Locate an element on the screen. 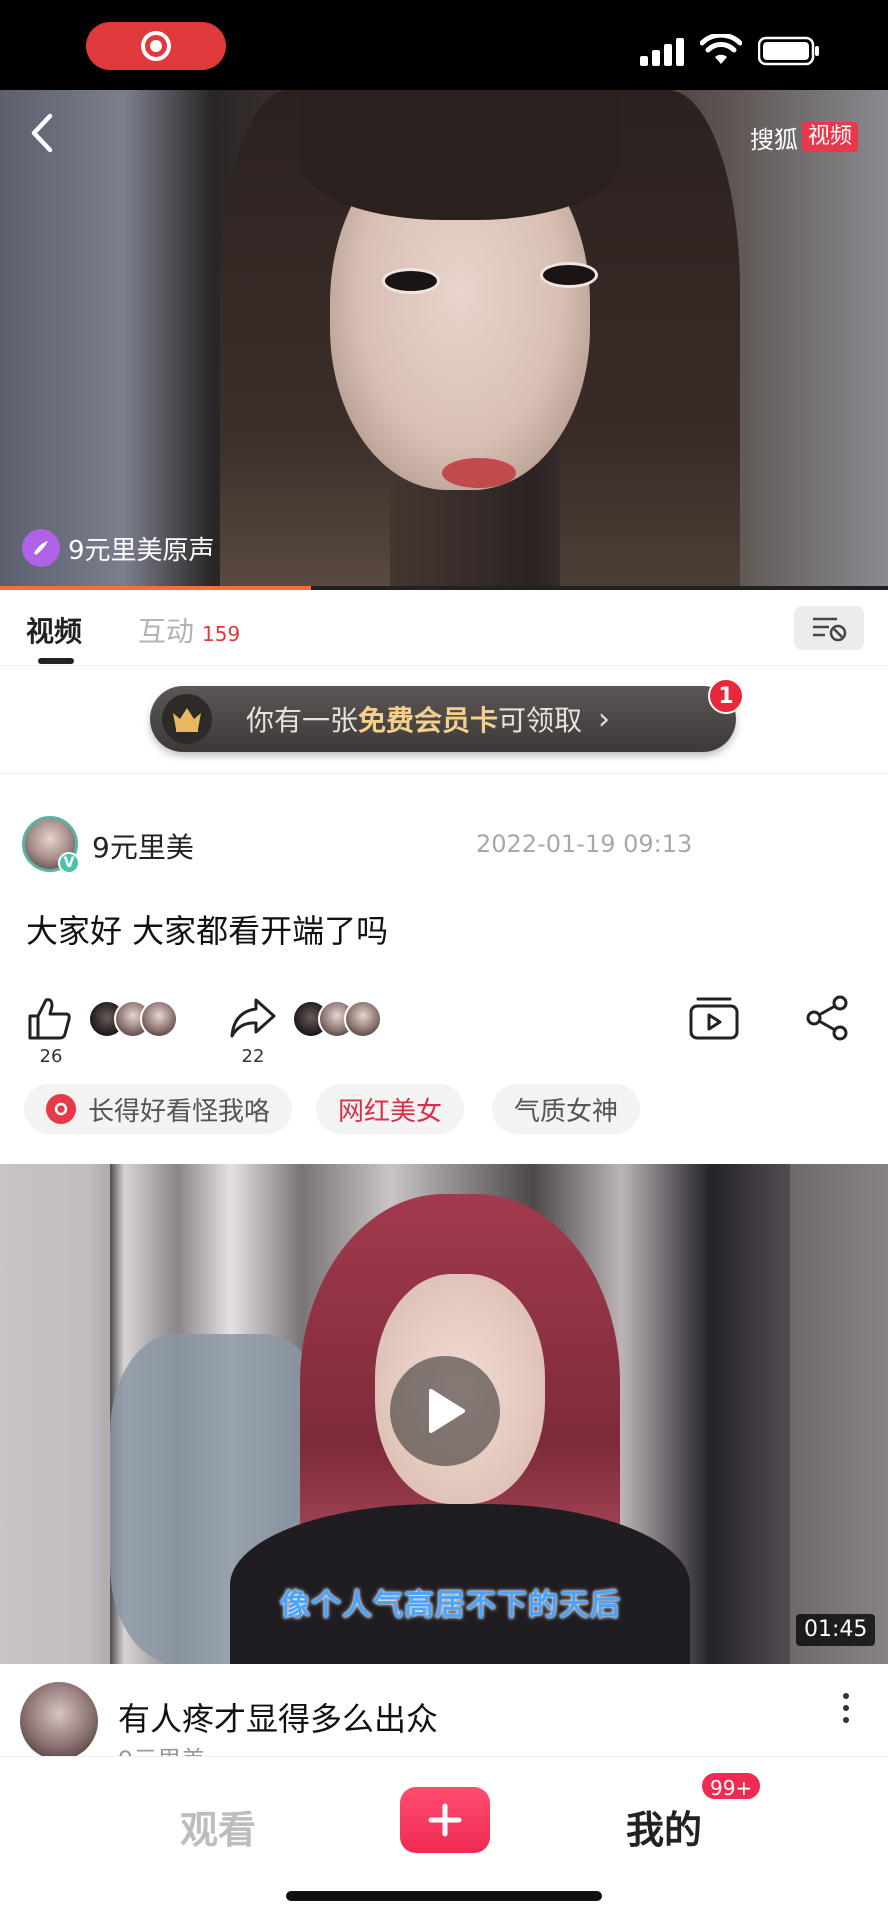 The height and width of the screenshot is (1920, 888). plus-icon is located at coordinates (445, 1820).